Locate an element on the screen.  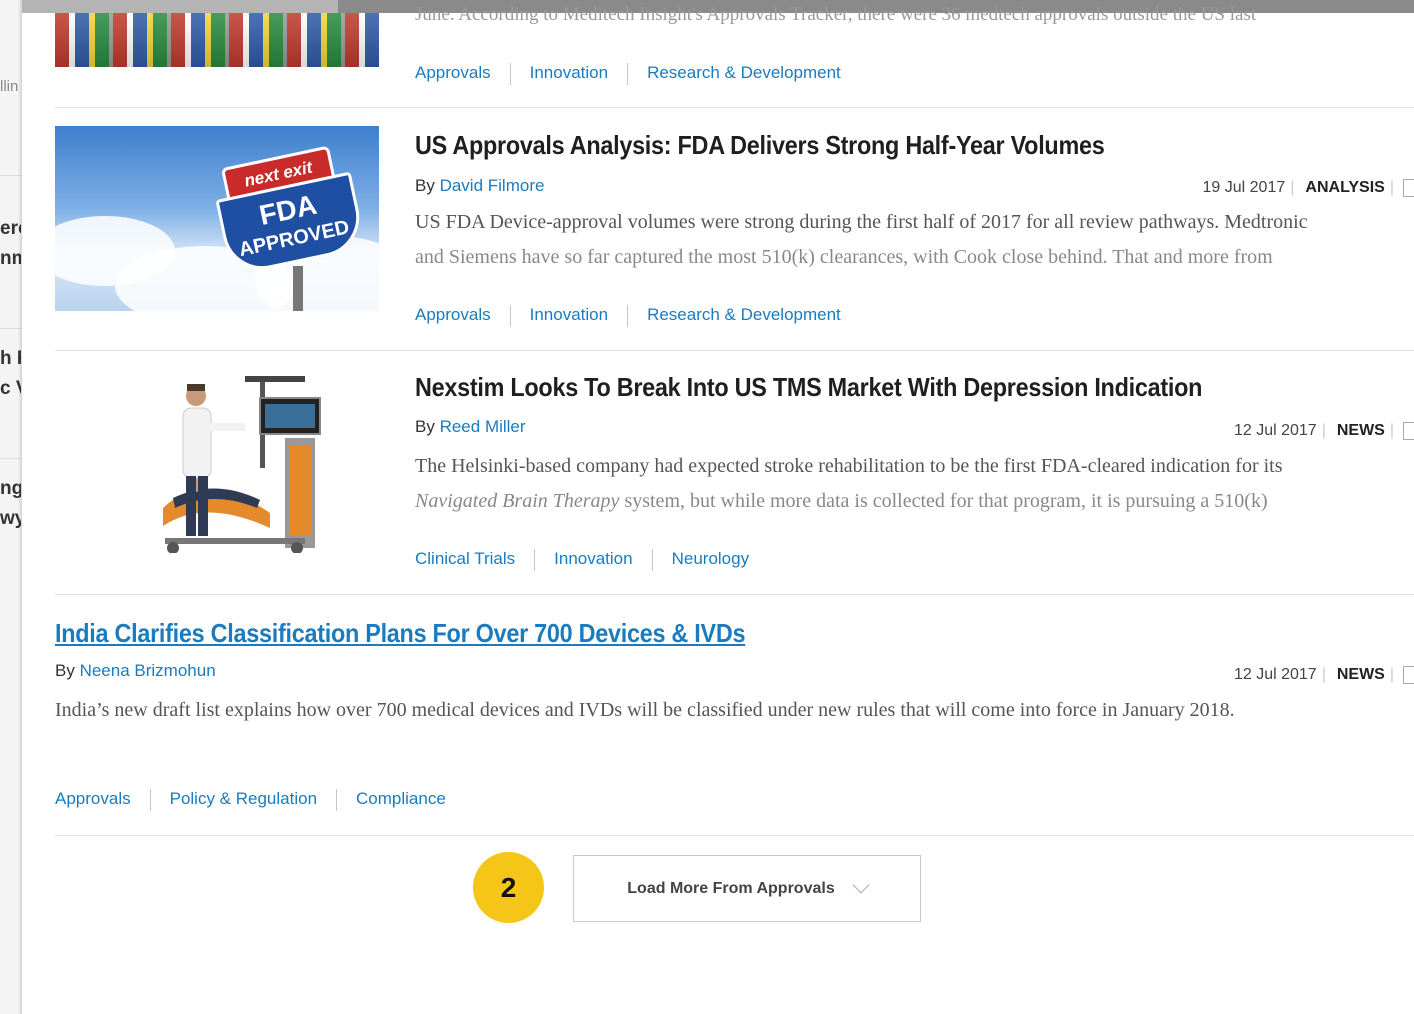
tag-link: Compliance is located at coordinates (401, 799).